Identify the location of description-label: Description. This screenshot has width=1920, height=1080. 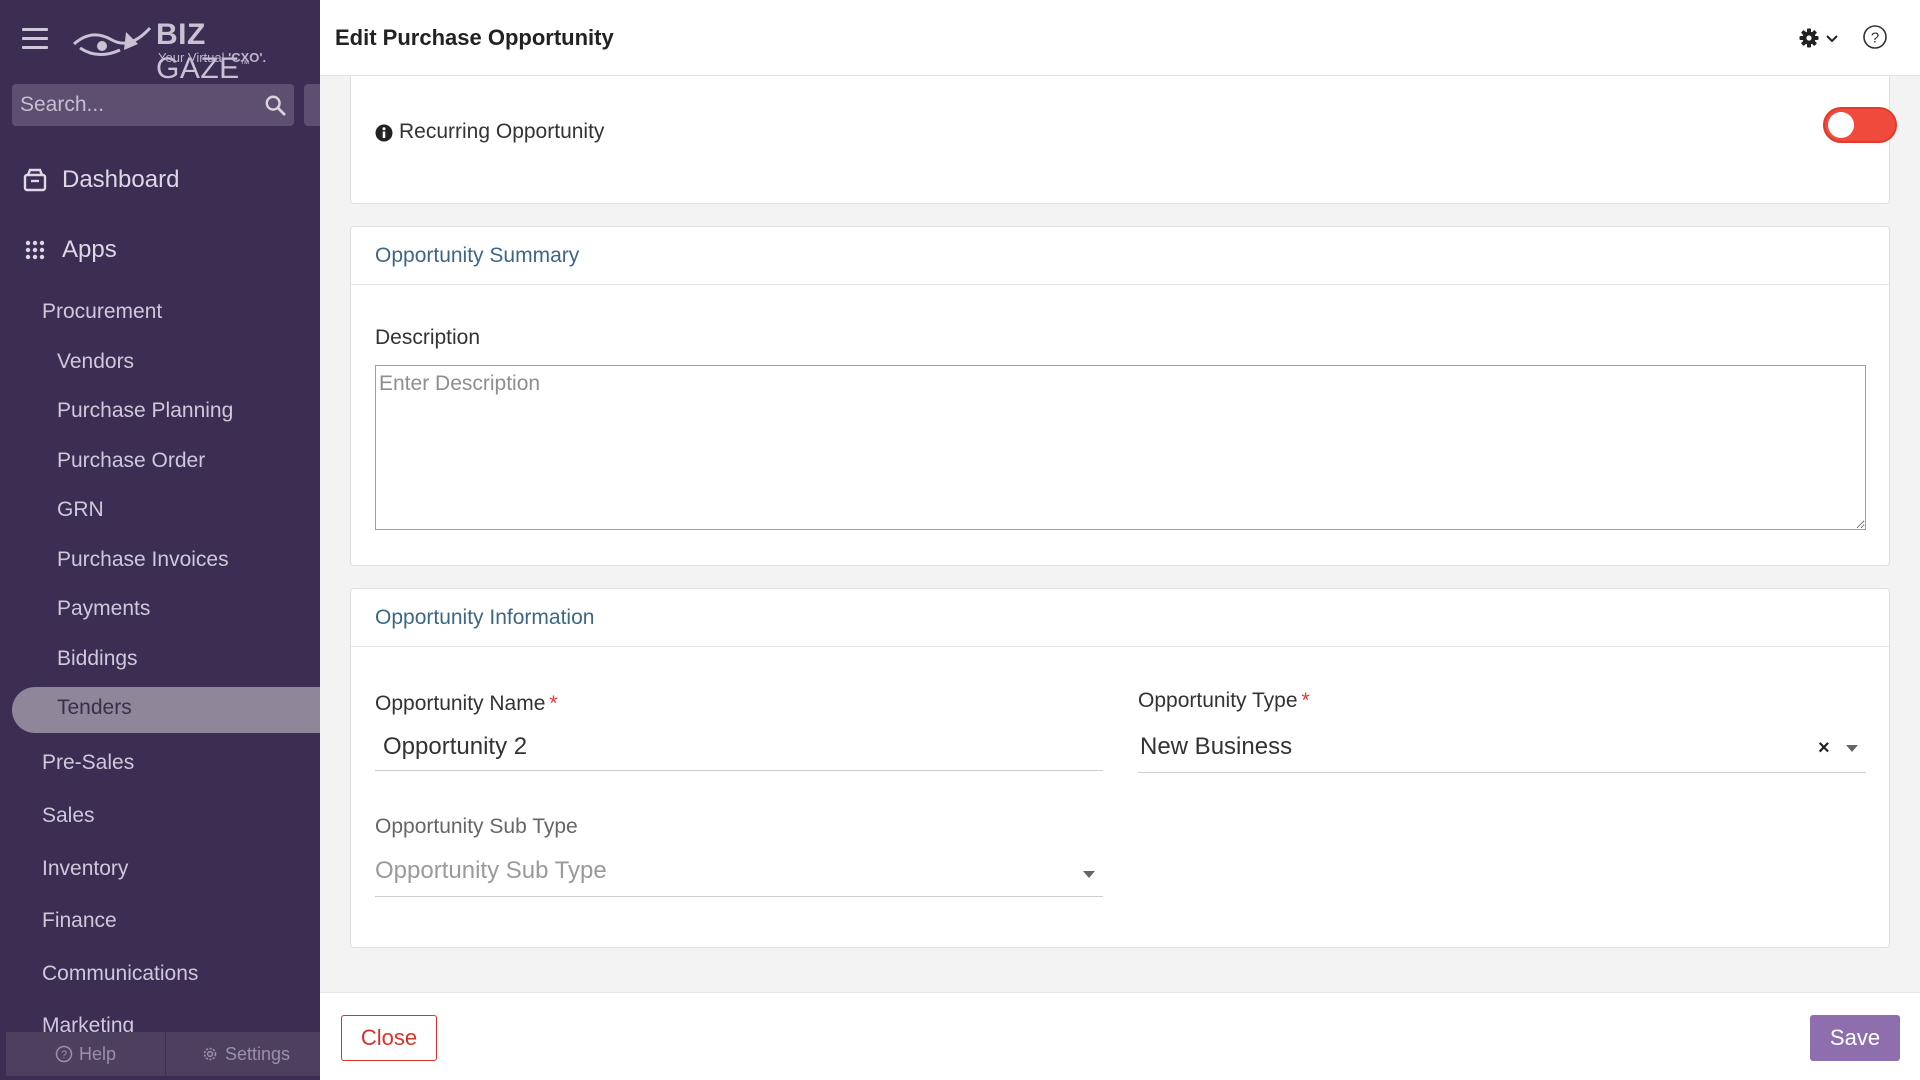
(428, 337).